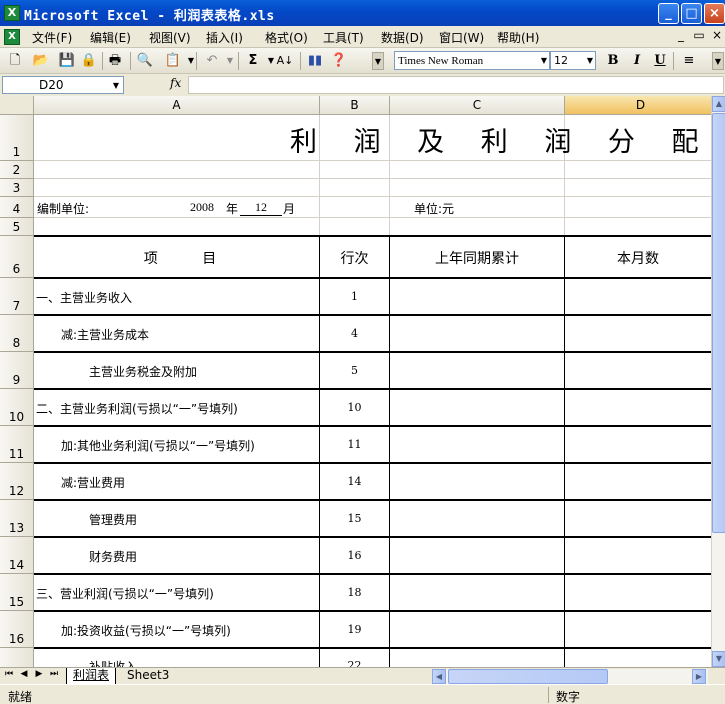 This screenshot has height=704, width=725. What do you see at coordinates (638, 259) in the screenshot?
I see `header-current-month: 本月数` at bounding box center [638, 259].